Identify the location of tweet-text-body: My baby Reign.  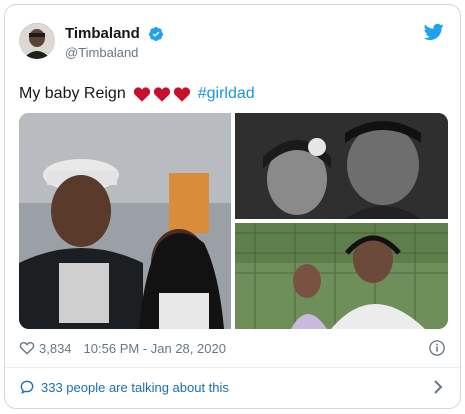
(72, 93).